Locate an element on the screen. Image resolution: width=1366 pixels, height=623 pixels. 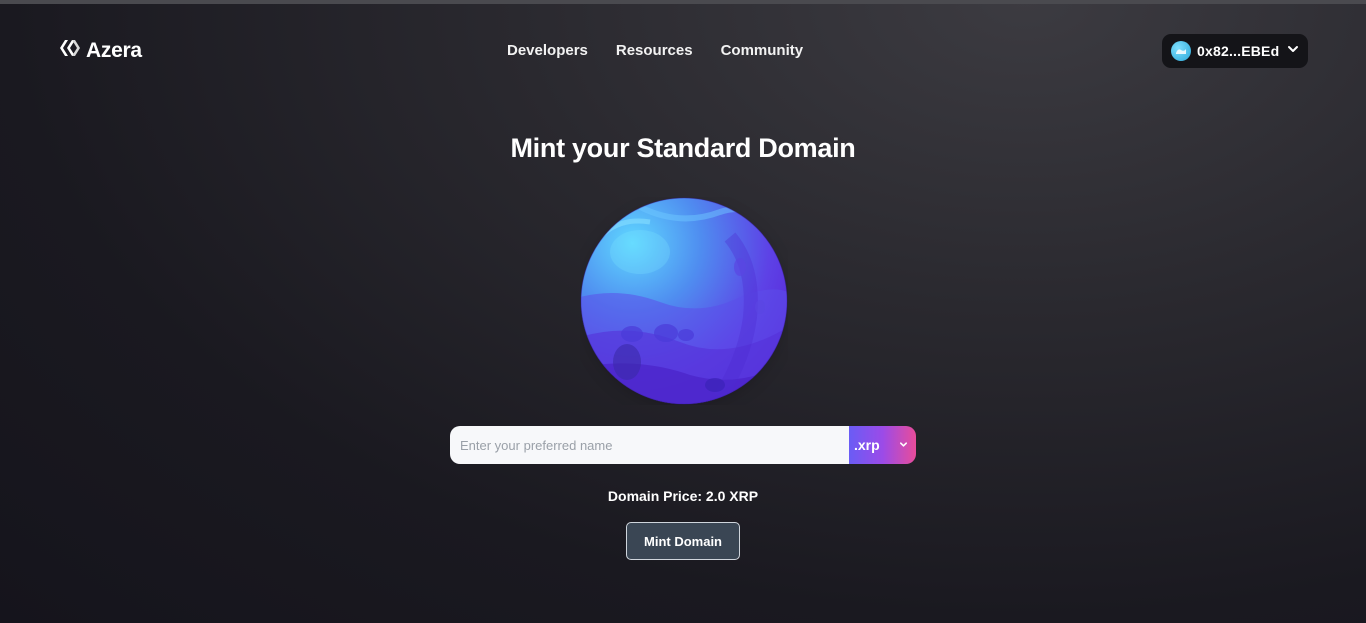
wallet-button: 0x82...EBEd is located at coordinates (1235, 51).